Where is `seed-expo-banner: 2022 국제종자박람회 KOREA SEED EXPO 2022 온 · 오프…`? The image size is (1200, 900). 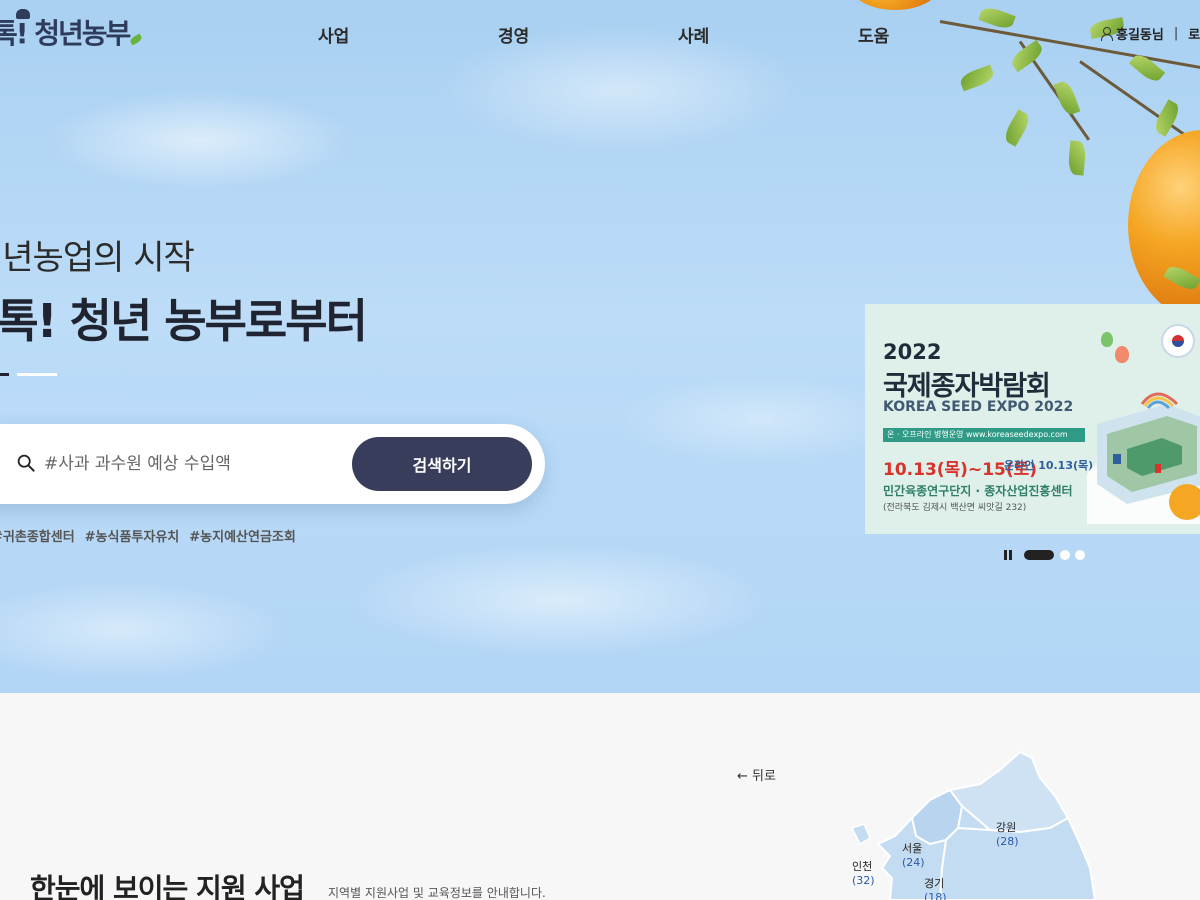
seed-expo-banner: 2022 국제종자박람회 KOREA SEED EXPO 2022 온 · 오프… is located at coordinates (1032, 419).